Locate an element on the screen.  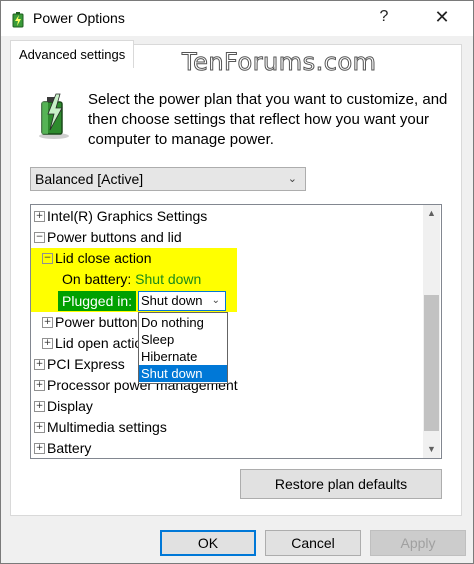
tree-item-multimedia-settings: + Multimedia settings is located at coordinates (100, 427).